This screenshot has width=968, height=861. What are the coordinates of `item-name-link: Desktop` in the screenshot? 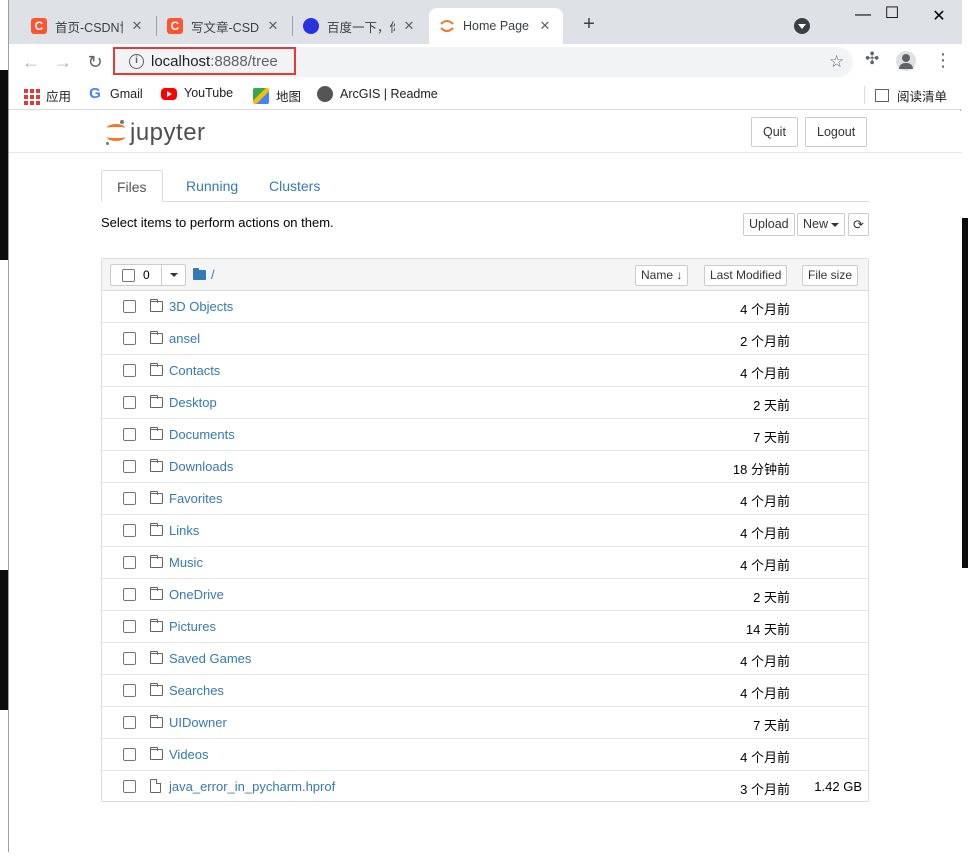 It's located at (193, 402).